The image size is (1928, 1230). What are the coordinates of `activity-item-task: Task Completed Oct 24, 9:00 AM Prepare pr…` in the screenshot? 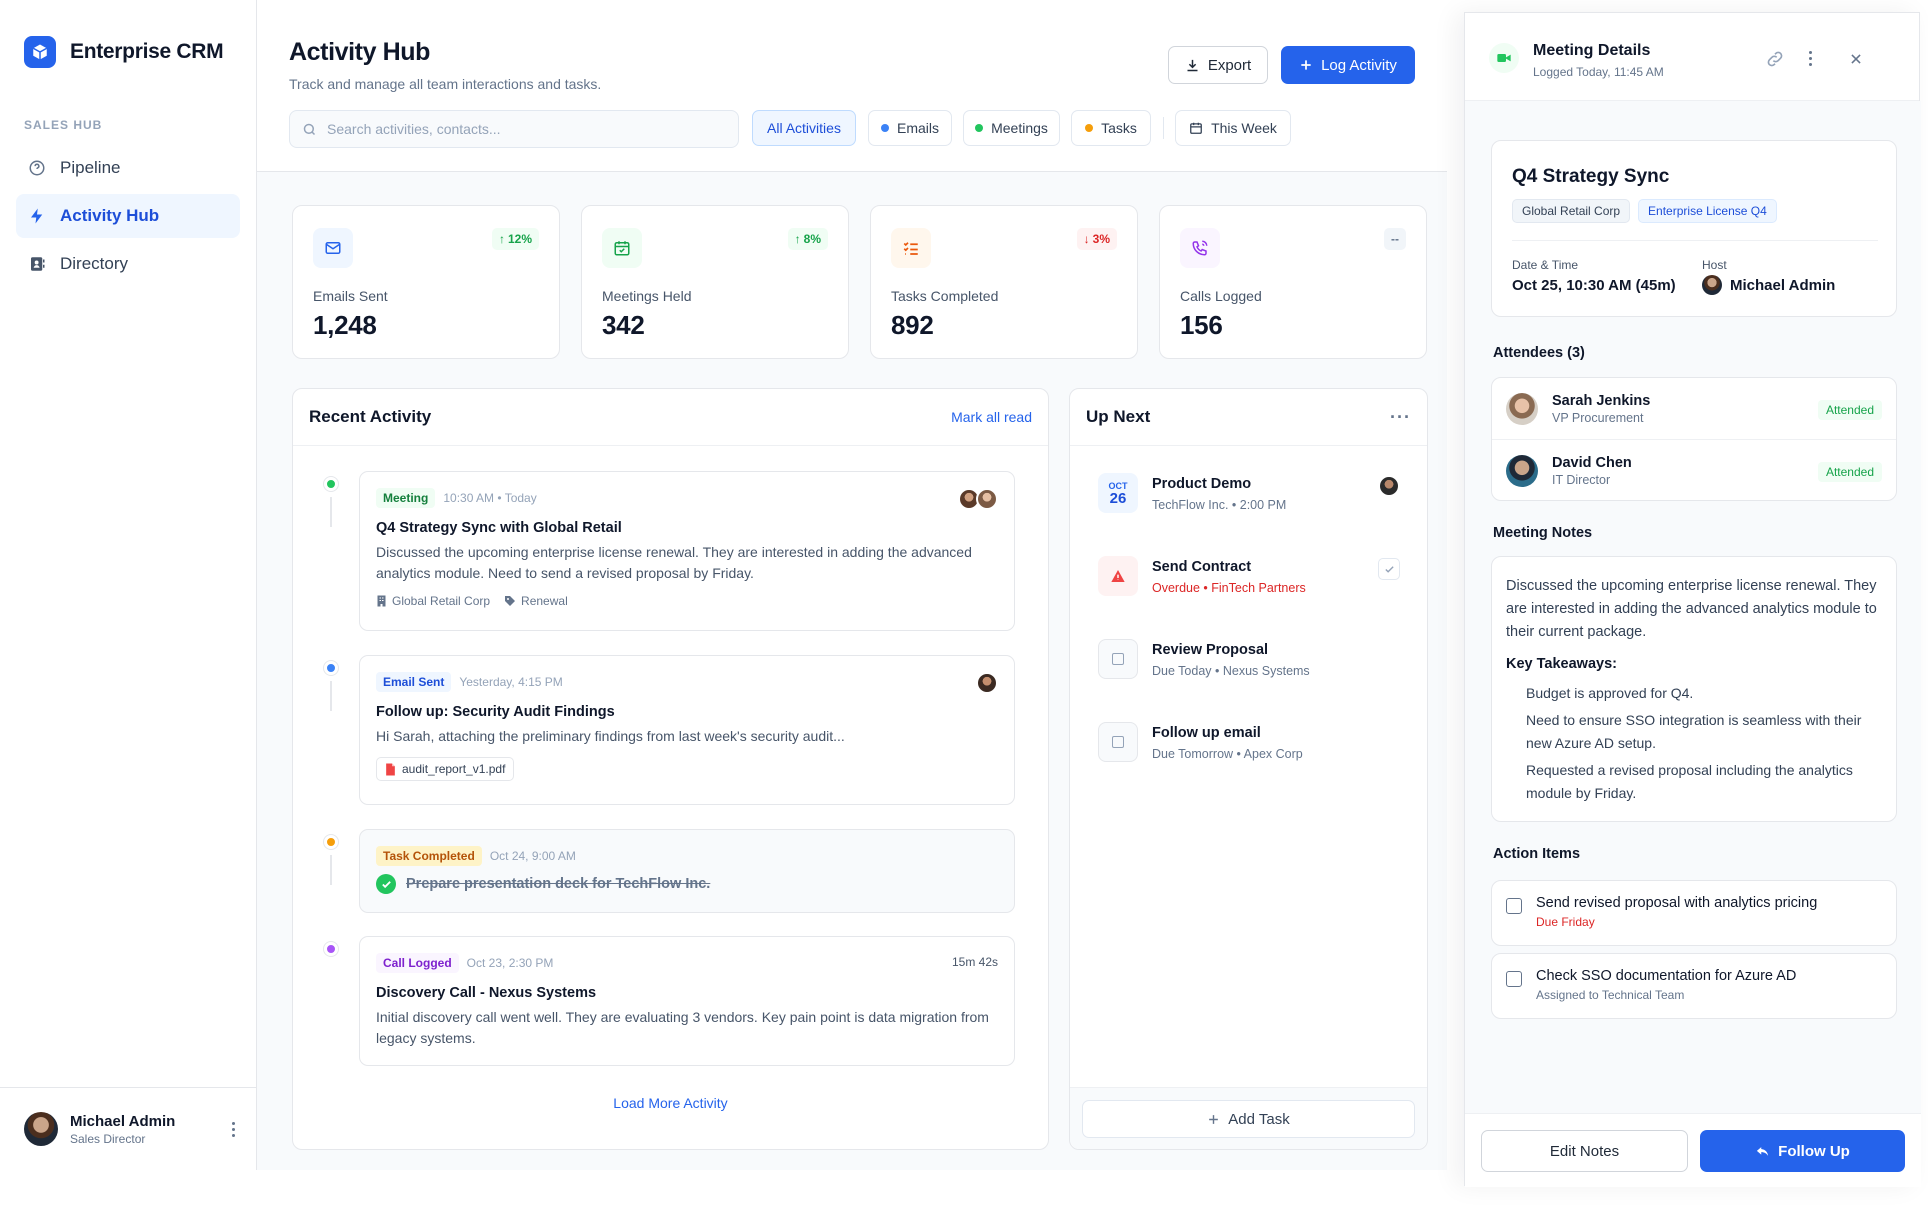 It's located at (687, 871).